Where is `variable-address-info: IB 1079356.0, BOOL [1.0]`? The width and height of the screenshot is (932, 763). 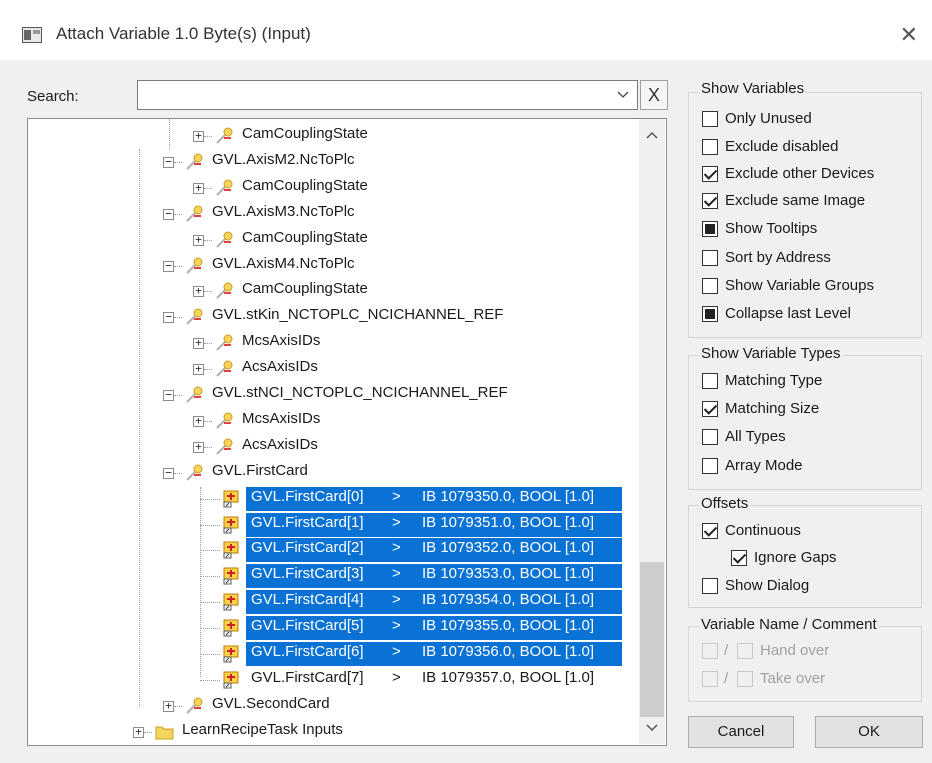
variable-address-info: IB 1079356.0, BOOL [1.0] is located at coordinates (508, 651).